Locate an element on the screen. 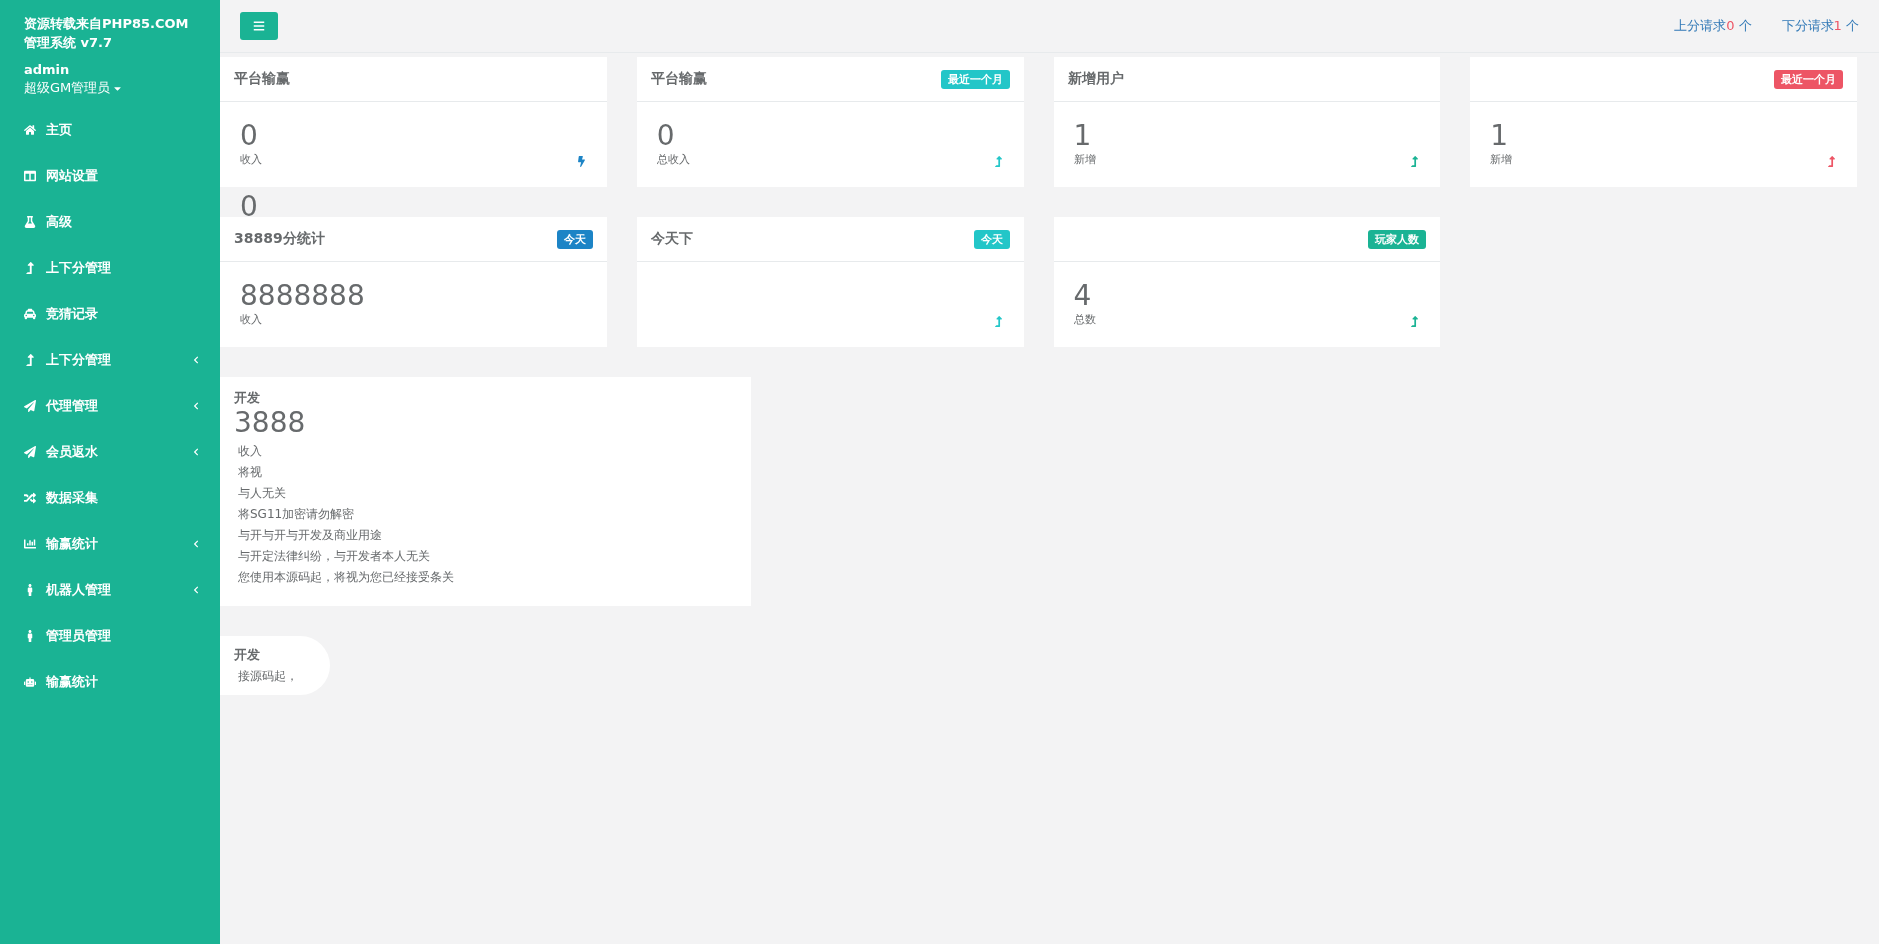 Image resolution: width=1879 pixels, height=944 pixels. card-title: 今天下 is located at coordinates (672, 239).